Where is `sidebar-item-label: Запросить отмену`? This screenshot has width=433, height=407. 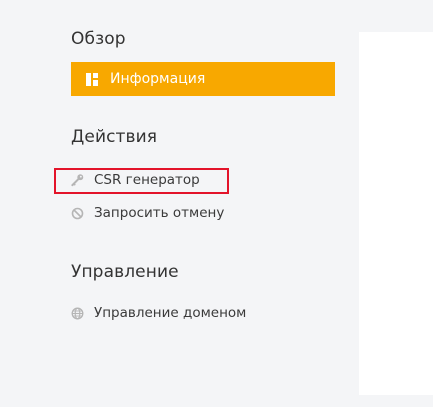
sidebar-item-label: Запросить отмену is located at coordinates (159, 213).